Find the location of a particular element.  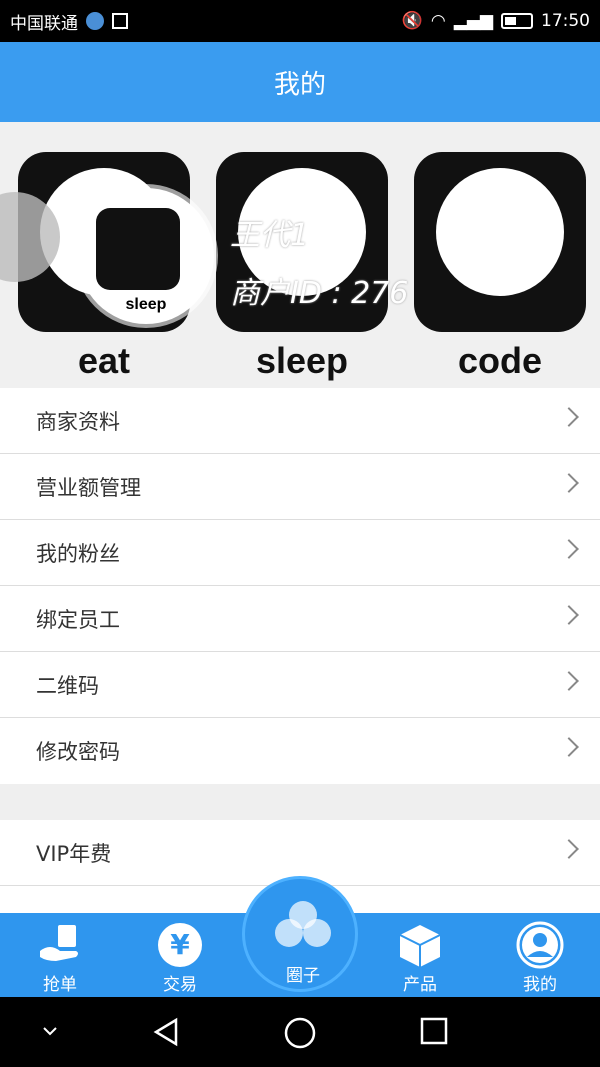

nav-label: 产品 is located at coordinates (420, 985).